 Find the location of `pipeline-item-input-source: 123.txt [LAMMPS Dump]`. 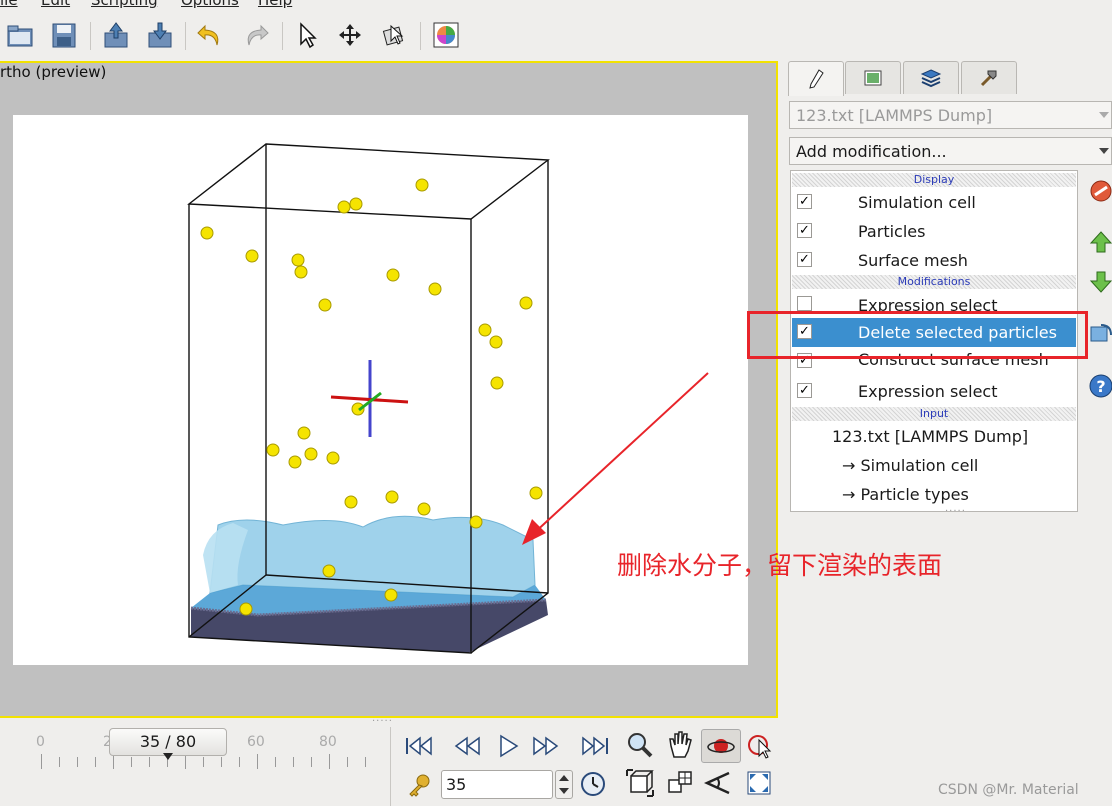

pipeline-item-input-source: 123.txt [LAMMPS Dump] is located at coordinates (934, 436).